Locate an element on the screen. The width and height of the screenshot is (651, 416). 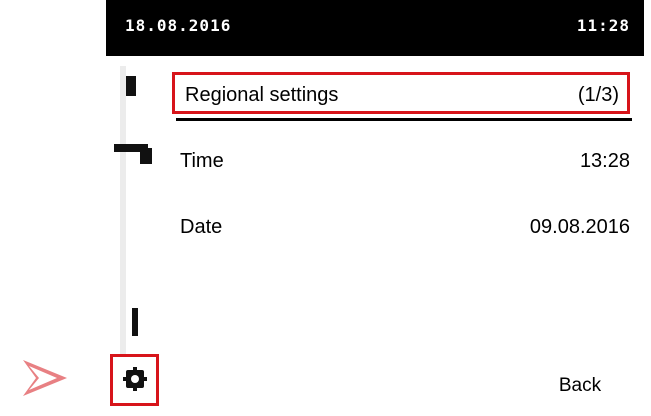
menu-page-indicator: (1/3) is located at coordinates (598, 95).